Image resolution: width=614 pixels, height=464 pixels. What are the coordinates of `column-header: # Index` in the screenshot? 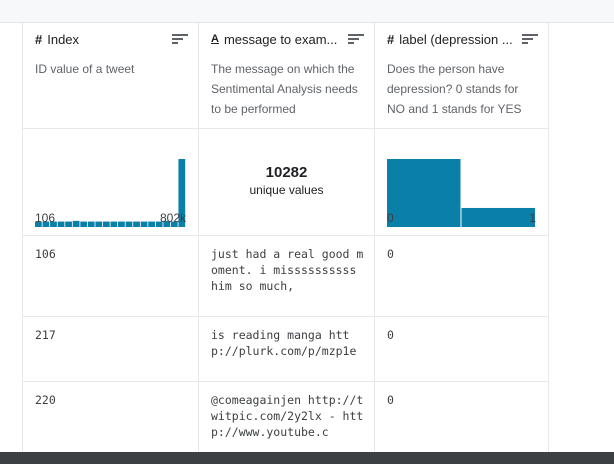 It's located at (111, 39).